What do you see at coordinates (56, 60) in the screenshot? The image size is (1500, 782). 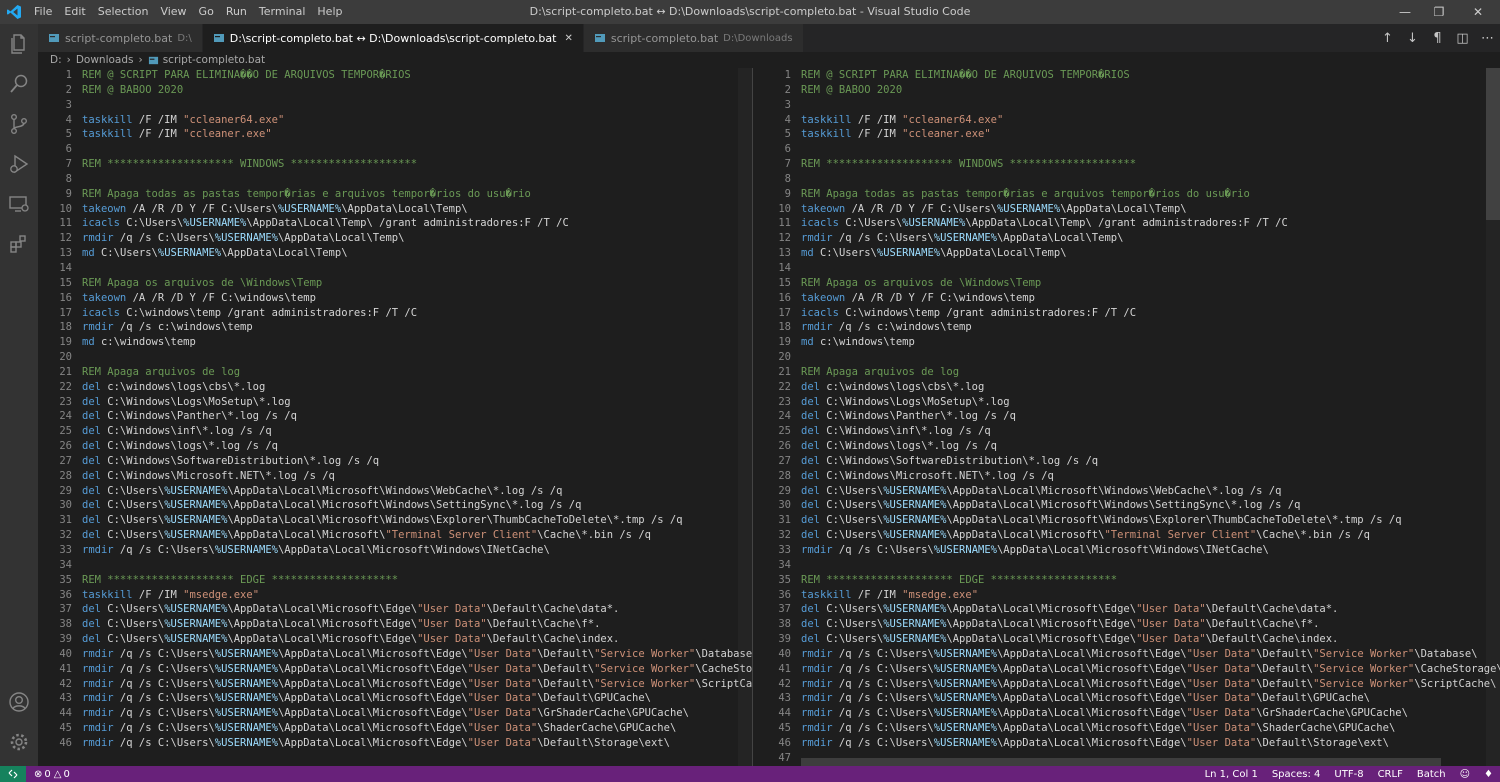 I see `breadcrumb-drive: D:` at bounding box center [56, 60].